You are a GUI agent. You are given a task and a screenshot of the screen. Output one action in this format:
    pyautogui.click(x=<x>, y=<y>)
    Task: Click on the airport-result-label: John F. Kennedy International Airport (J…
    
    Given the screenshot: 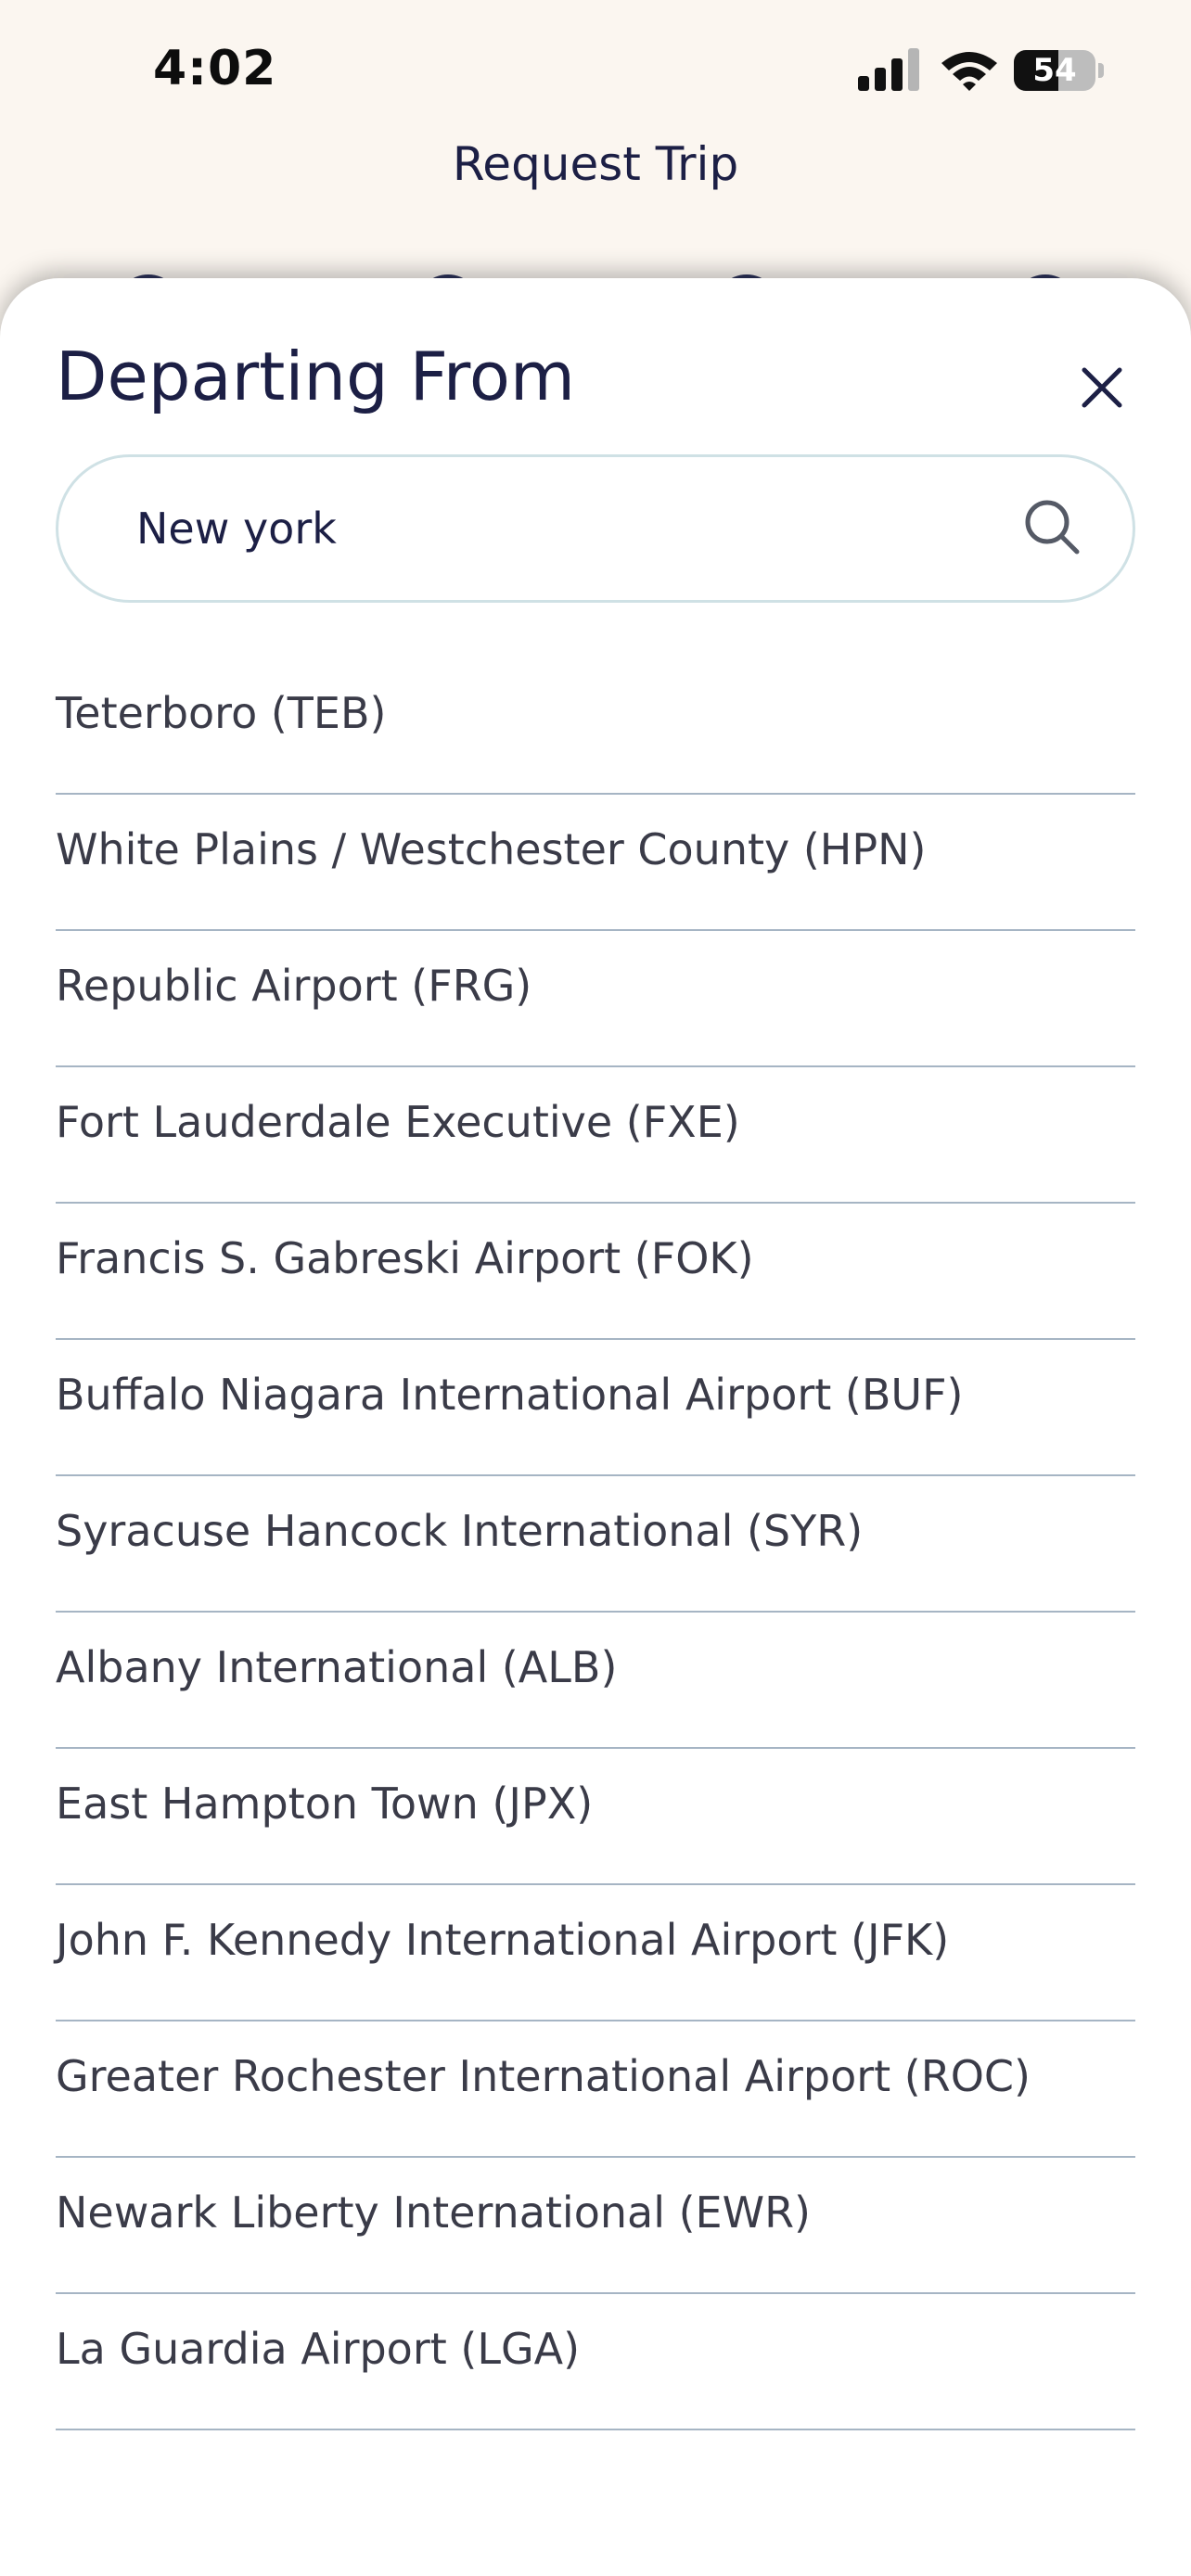 What is the action you would take?
    pyautogui.click(x=503, y=1940)
    